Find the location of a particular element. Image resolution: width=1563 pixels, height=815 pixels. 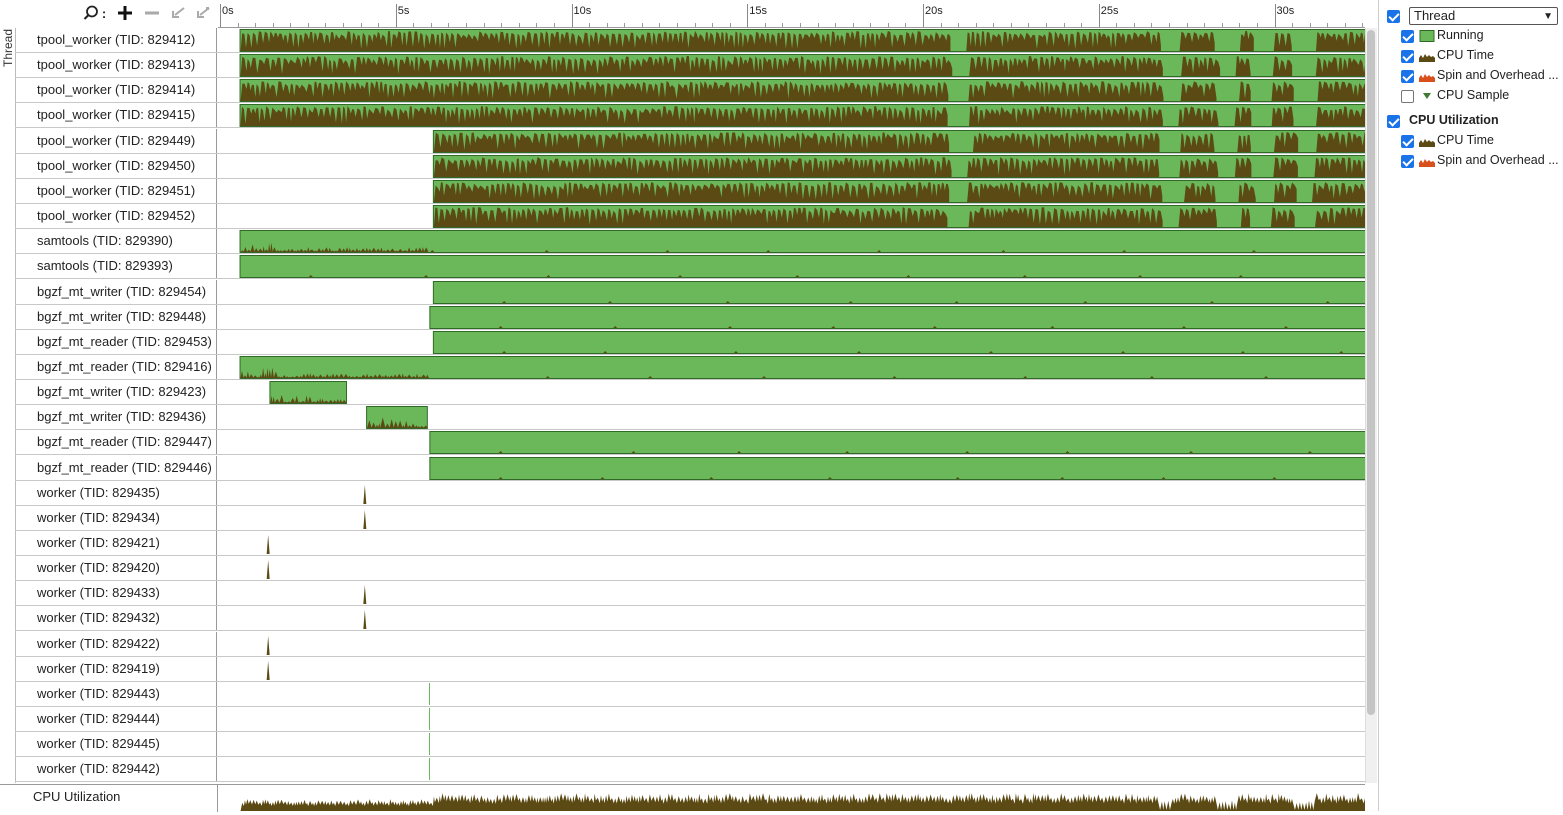

thread-row: bgzf_mt_writer (TID: 829454) is located at coordinates (690, 292).